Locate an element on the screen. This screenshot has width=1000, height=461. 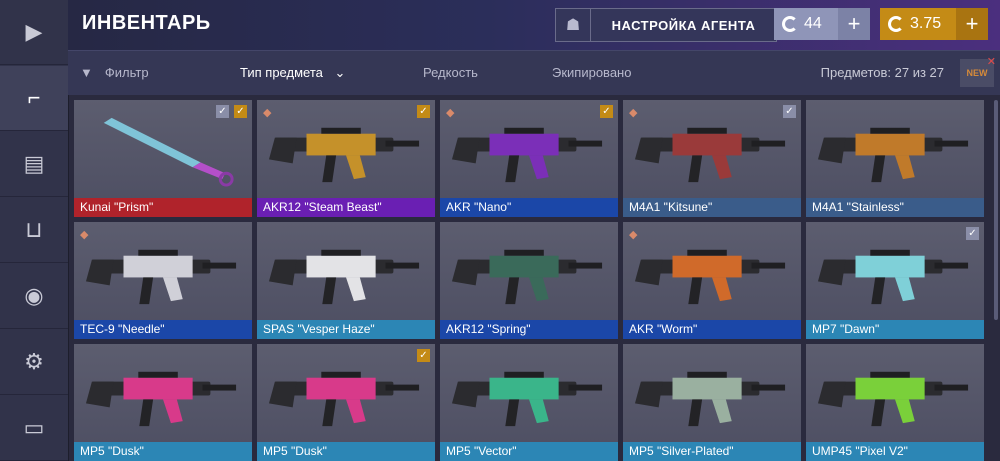
item-name: Kunai "Prism" is located at coordinates (163, 207).